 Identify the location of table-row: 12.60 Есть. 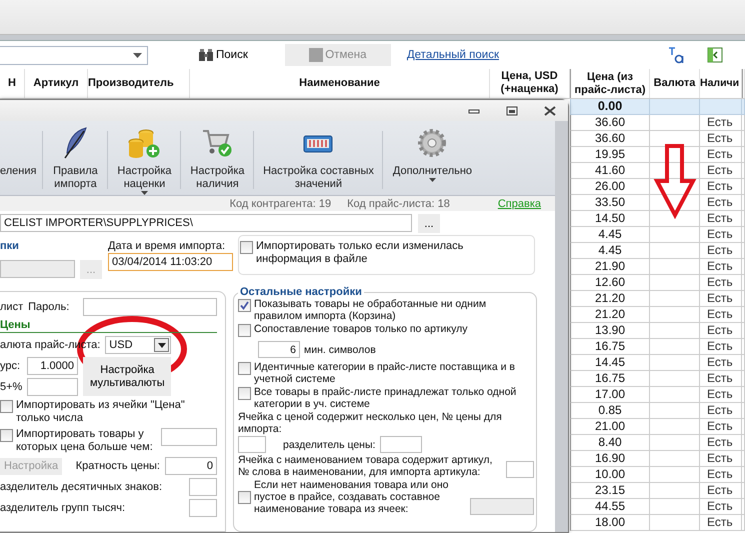
(657, 283).